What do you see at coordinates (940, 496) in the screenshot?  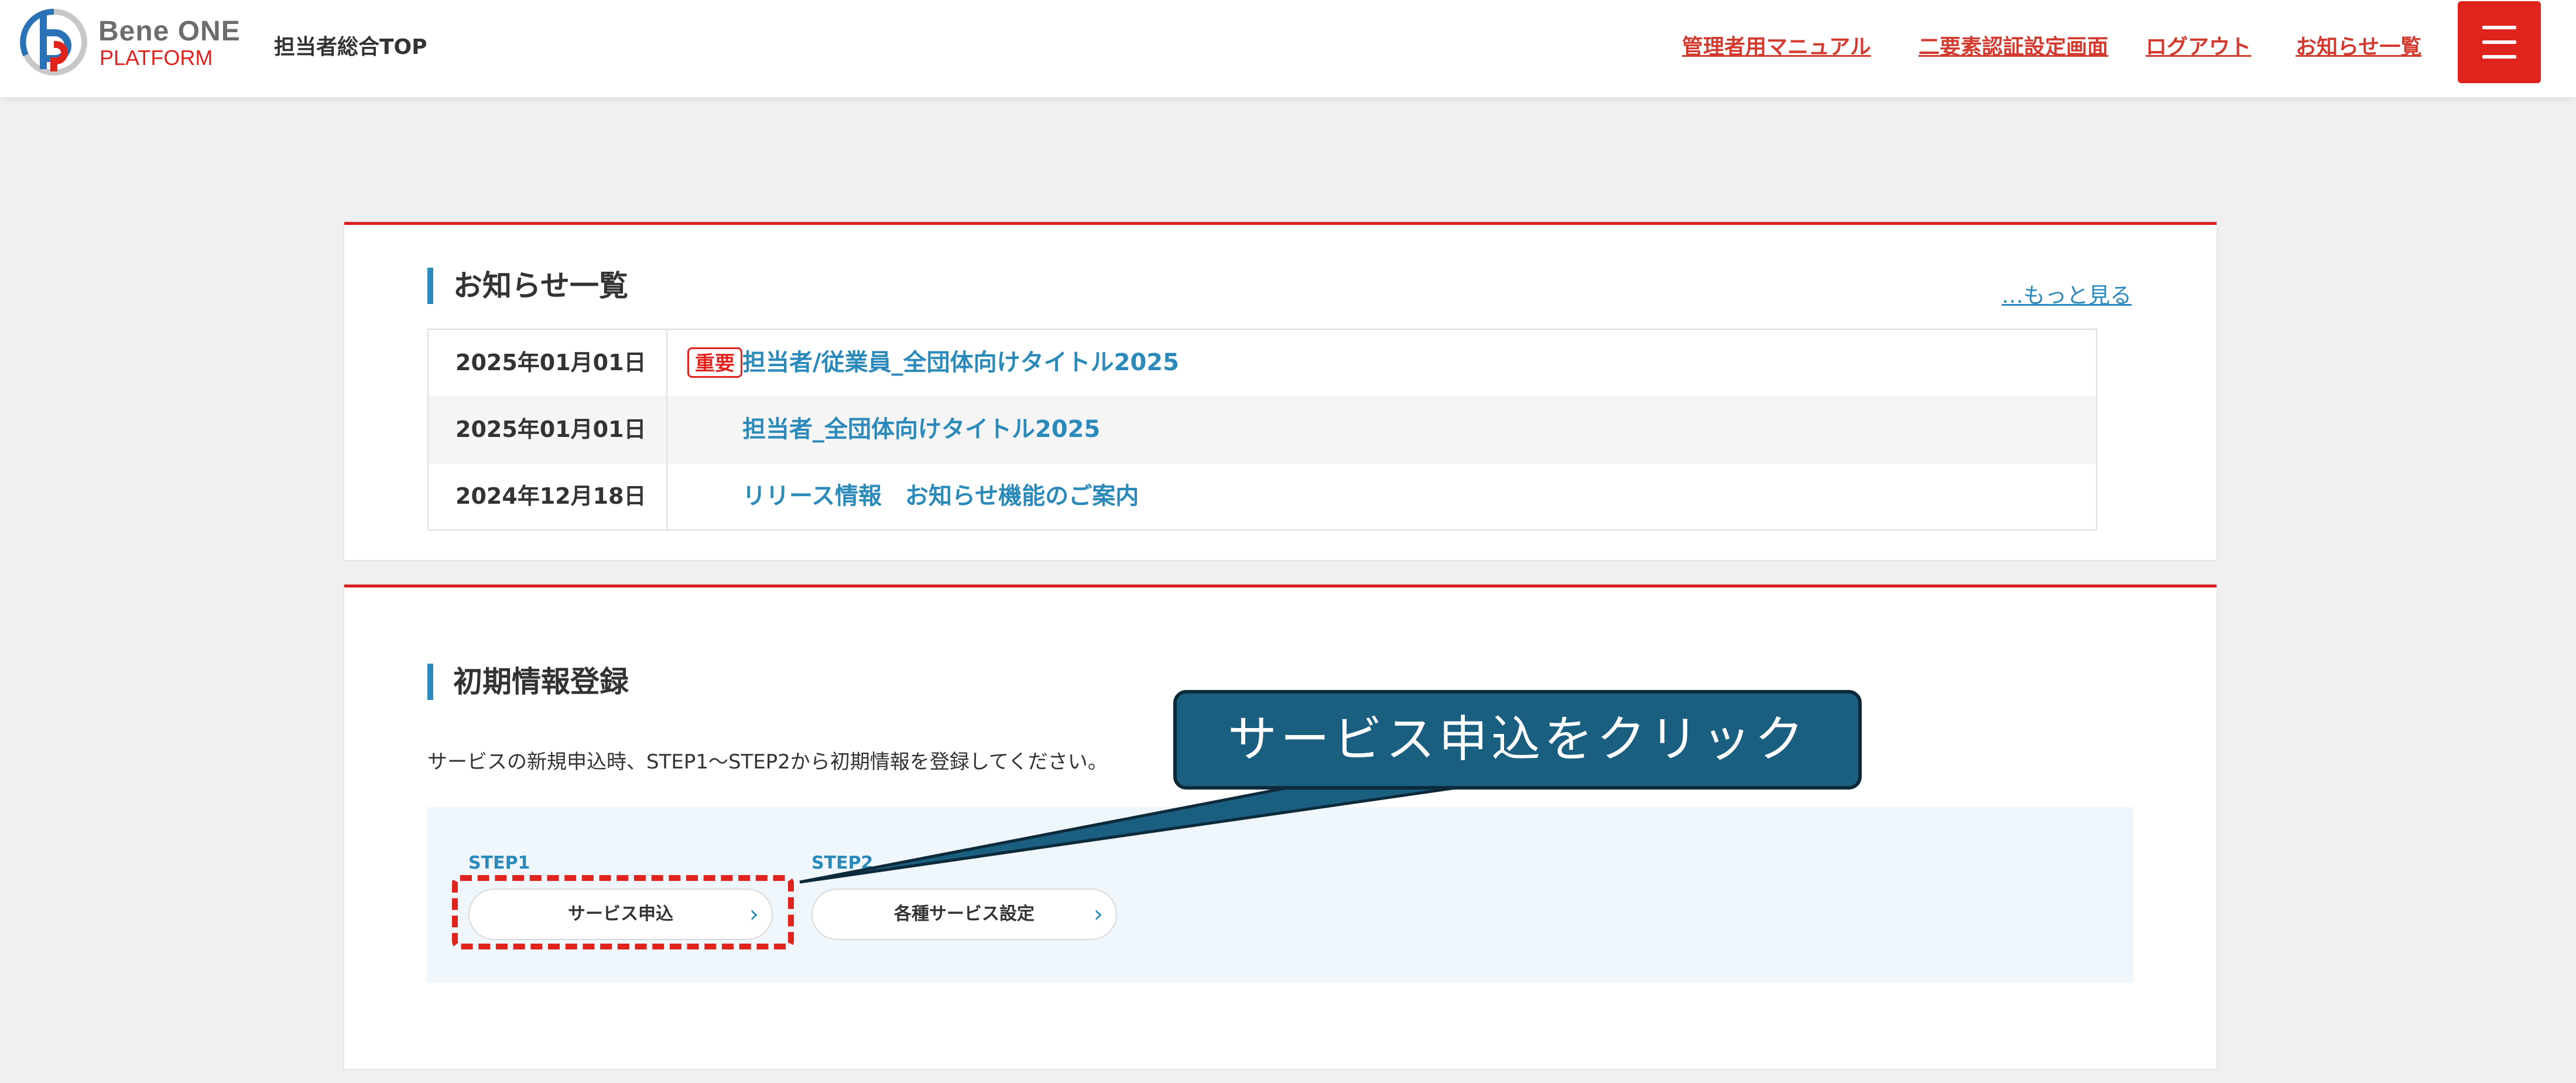 I see `notice-title-link: リリース情報 お知らせ機能のご案内` at bounding box center [940, 496].